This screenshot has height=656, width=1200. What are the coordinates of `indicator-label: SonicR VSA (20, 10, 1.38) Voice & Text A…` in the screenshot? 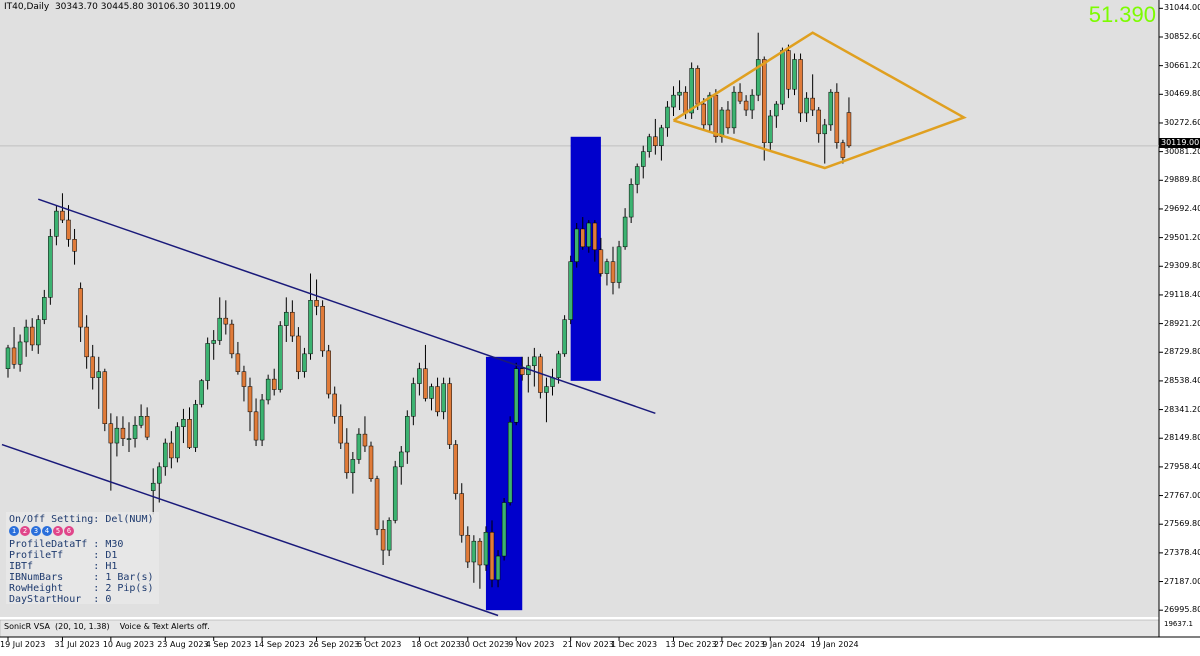 It's located at (107, 626).